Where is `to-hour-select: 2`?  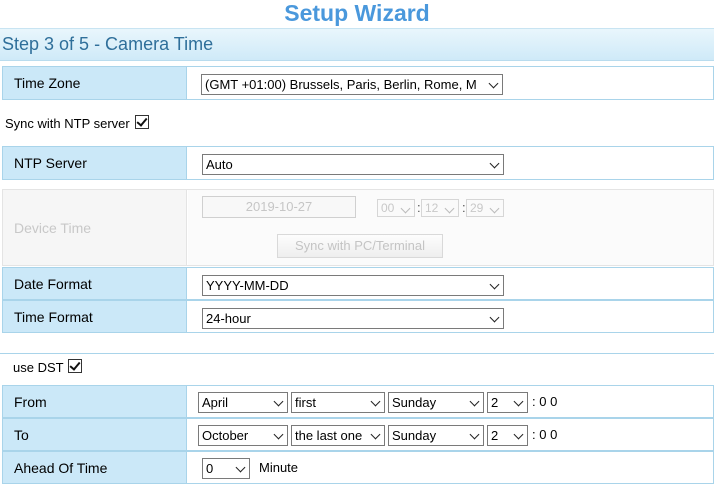 to-hour-select: 2 is located at coordinates (507, 435).